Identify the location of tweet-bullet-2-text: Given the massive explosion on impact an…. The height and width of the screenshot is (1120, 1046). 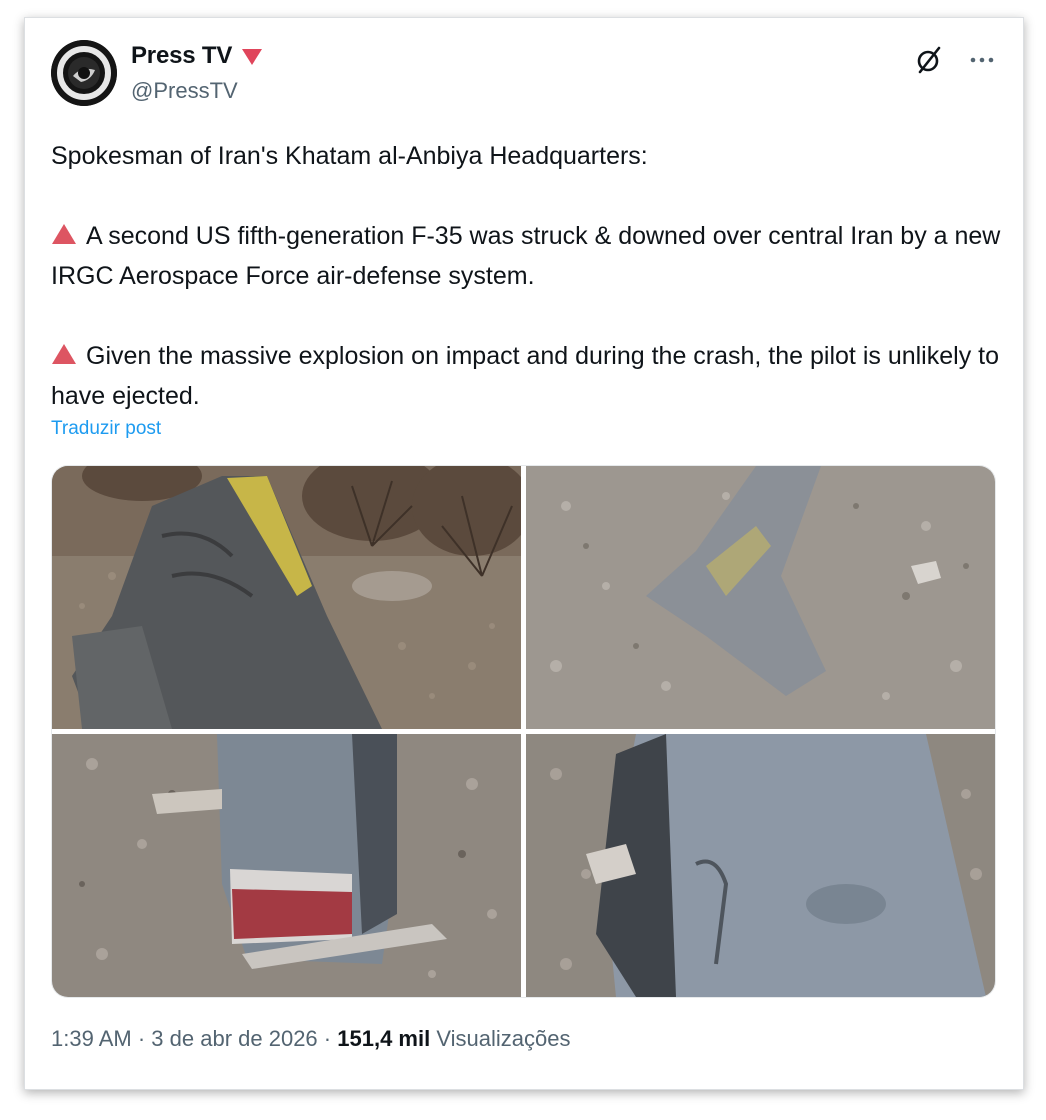
(528, 376).